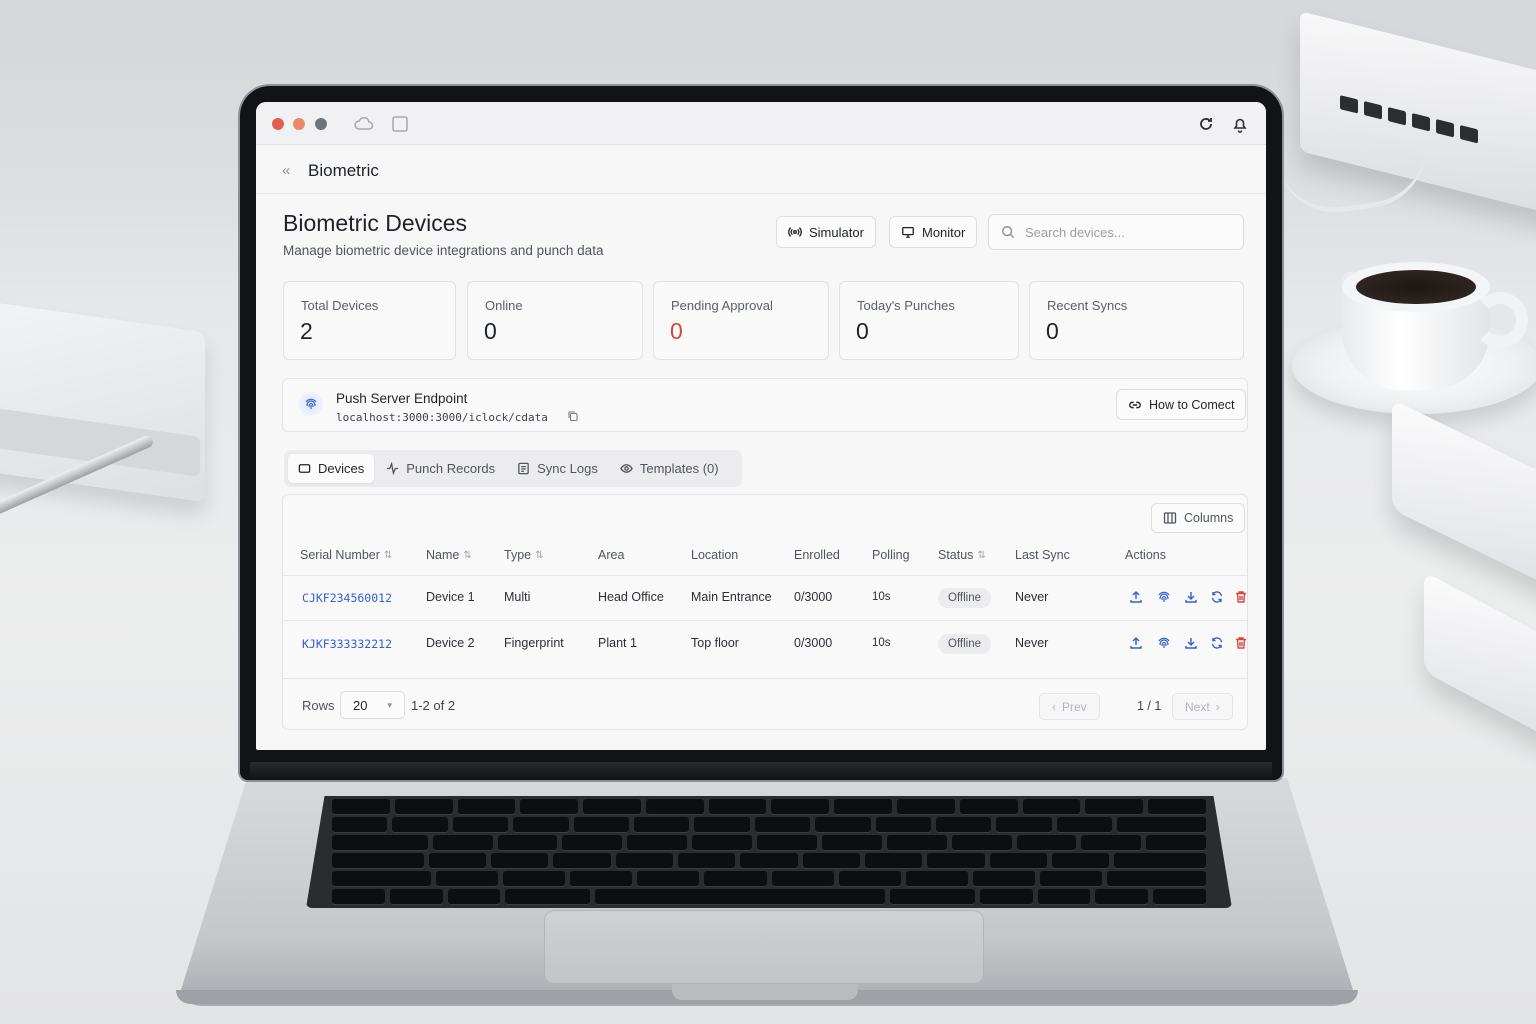 The height and width of the screenshot is (1024, 1536). What do you see at coordinates (956, 555) in the screenshot?
I see `header-label: Status` at bounding box center [956, 555].